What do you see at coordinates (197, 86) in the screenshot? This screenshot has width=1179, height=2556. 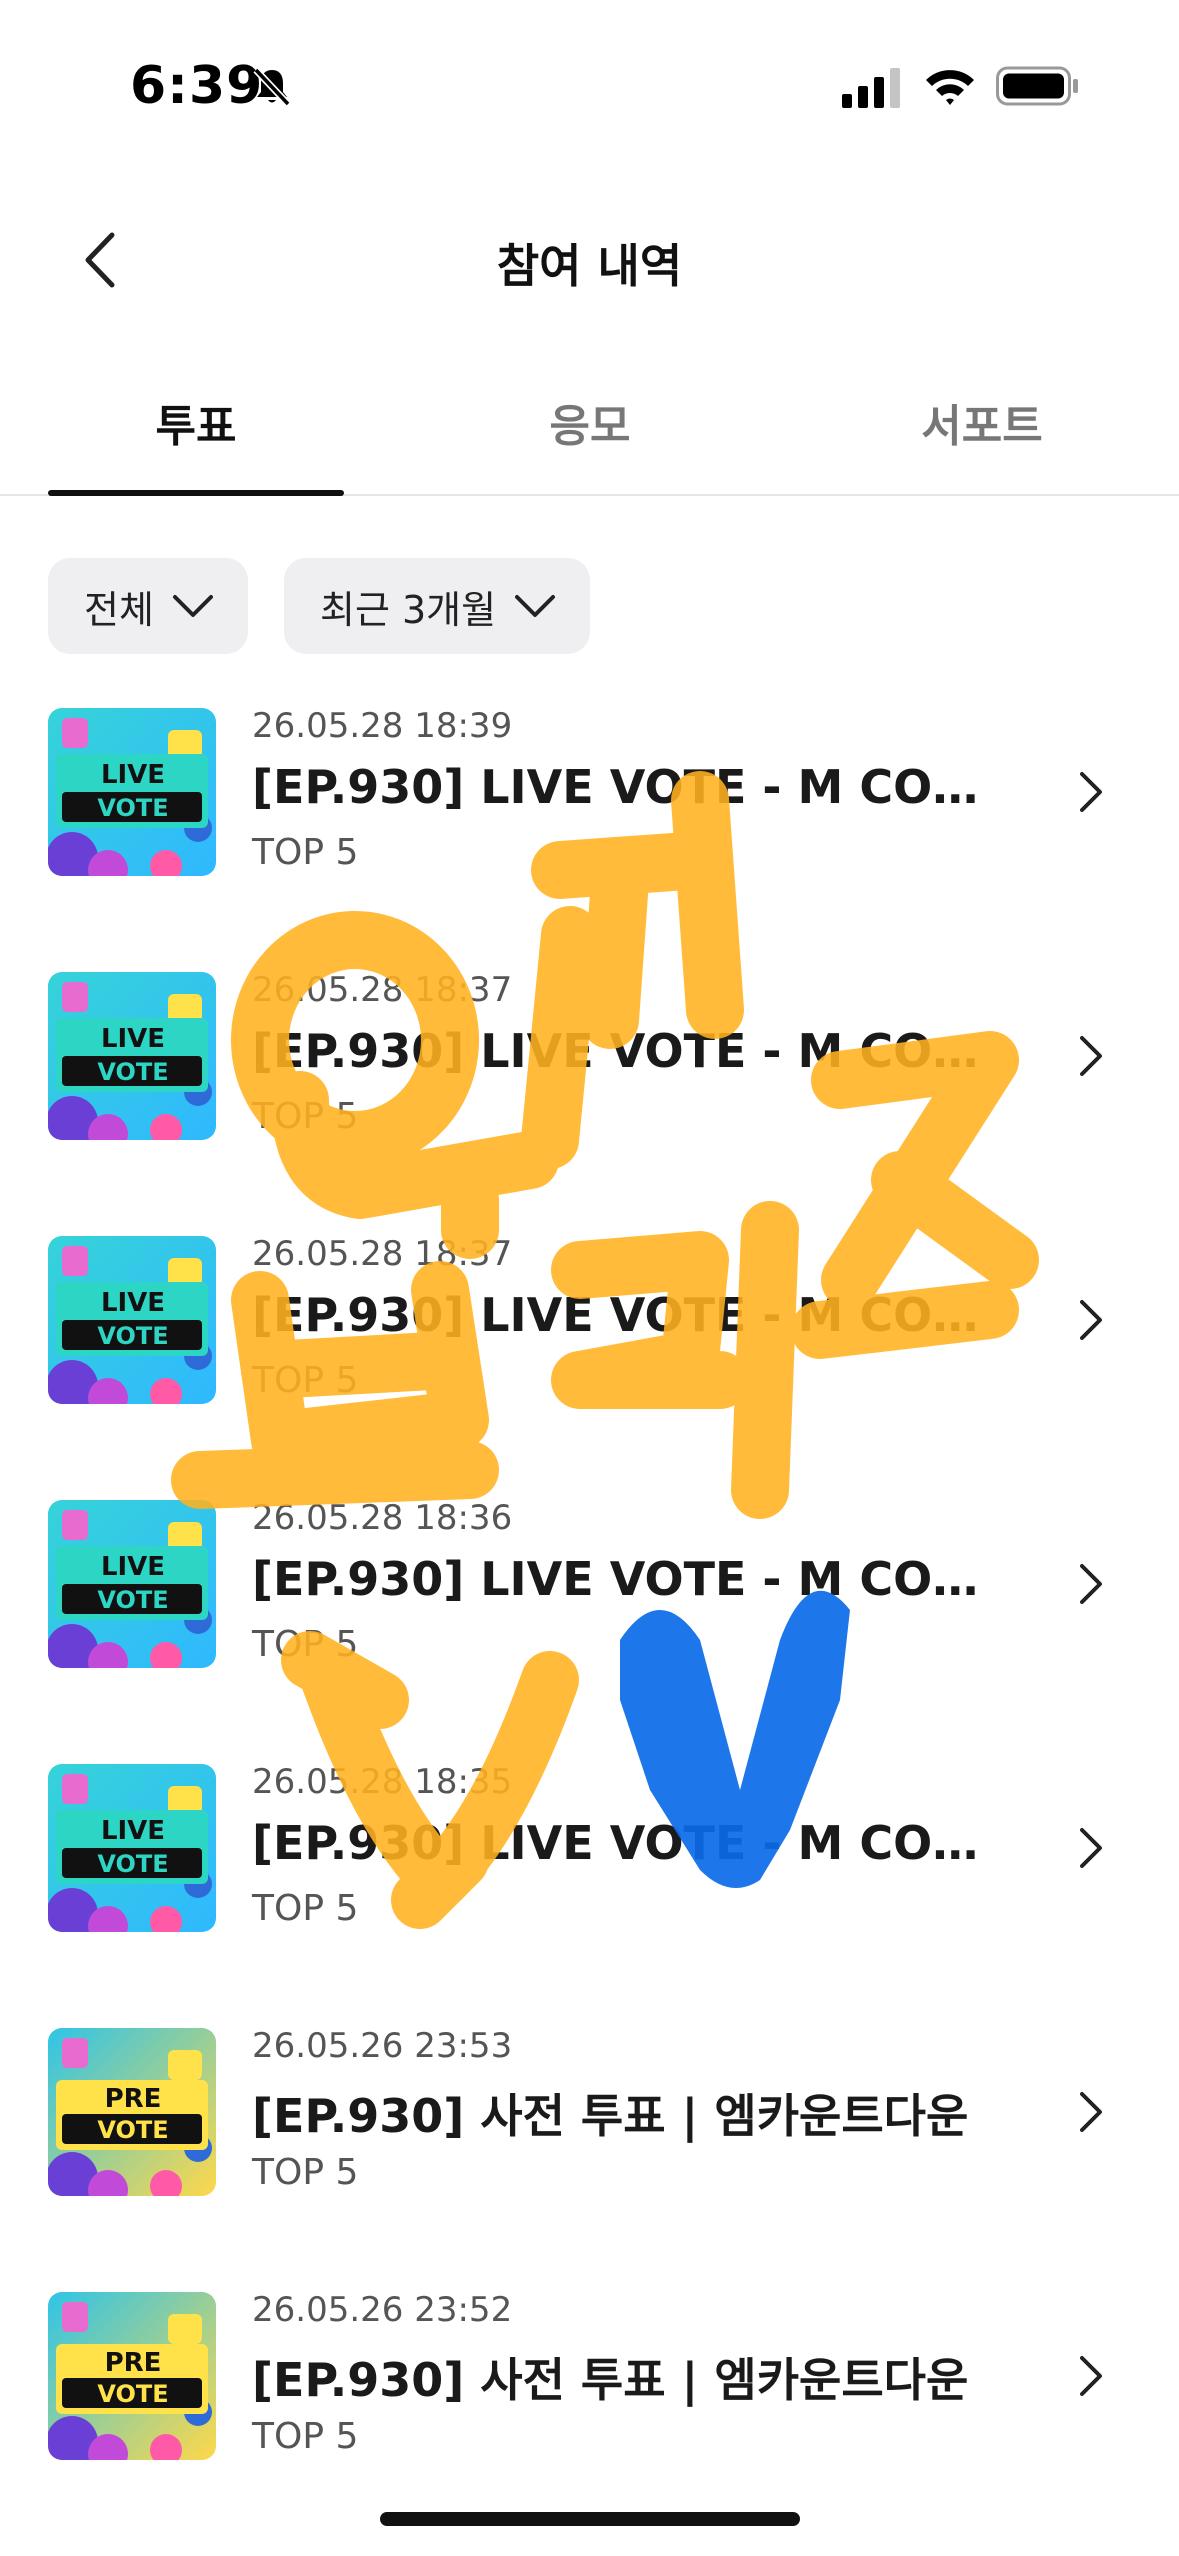 I see `status-time: 6:39` at bounding box center [197, 86].